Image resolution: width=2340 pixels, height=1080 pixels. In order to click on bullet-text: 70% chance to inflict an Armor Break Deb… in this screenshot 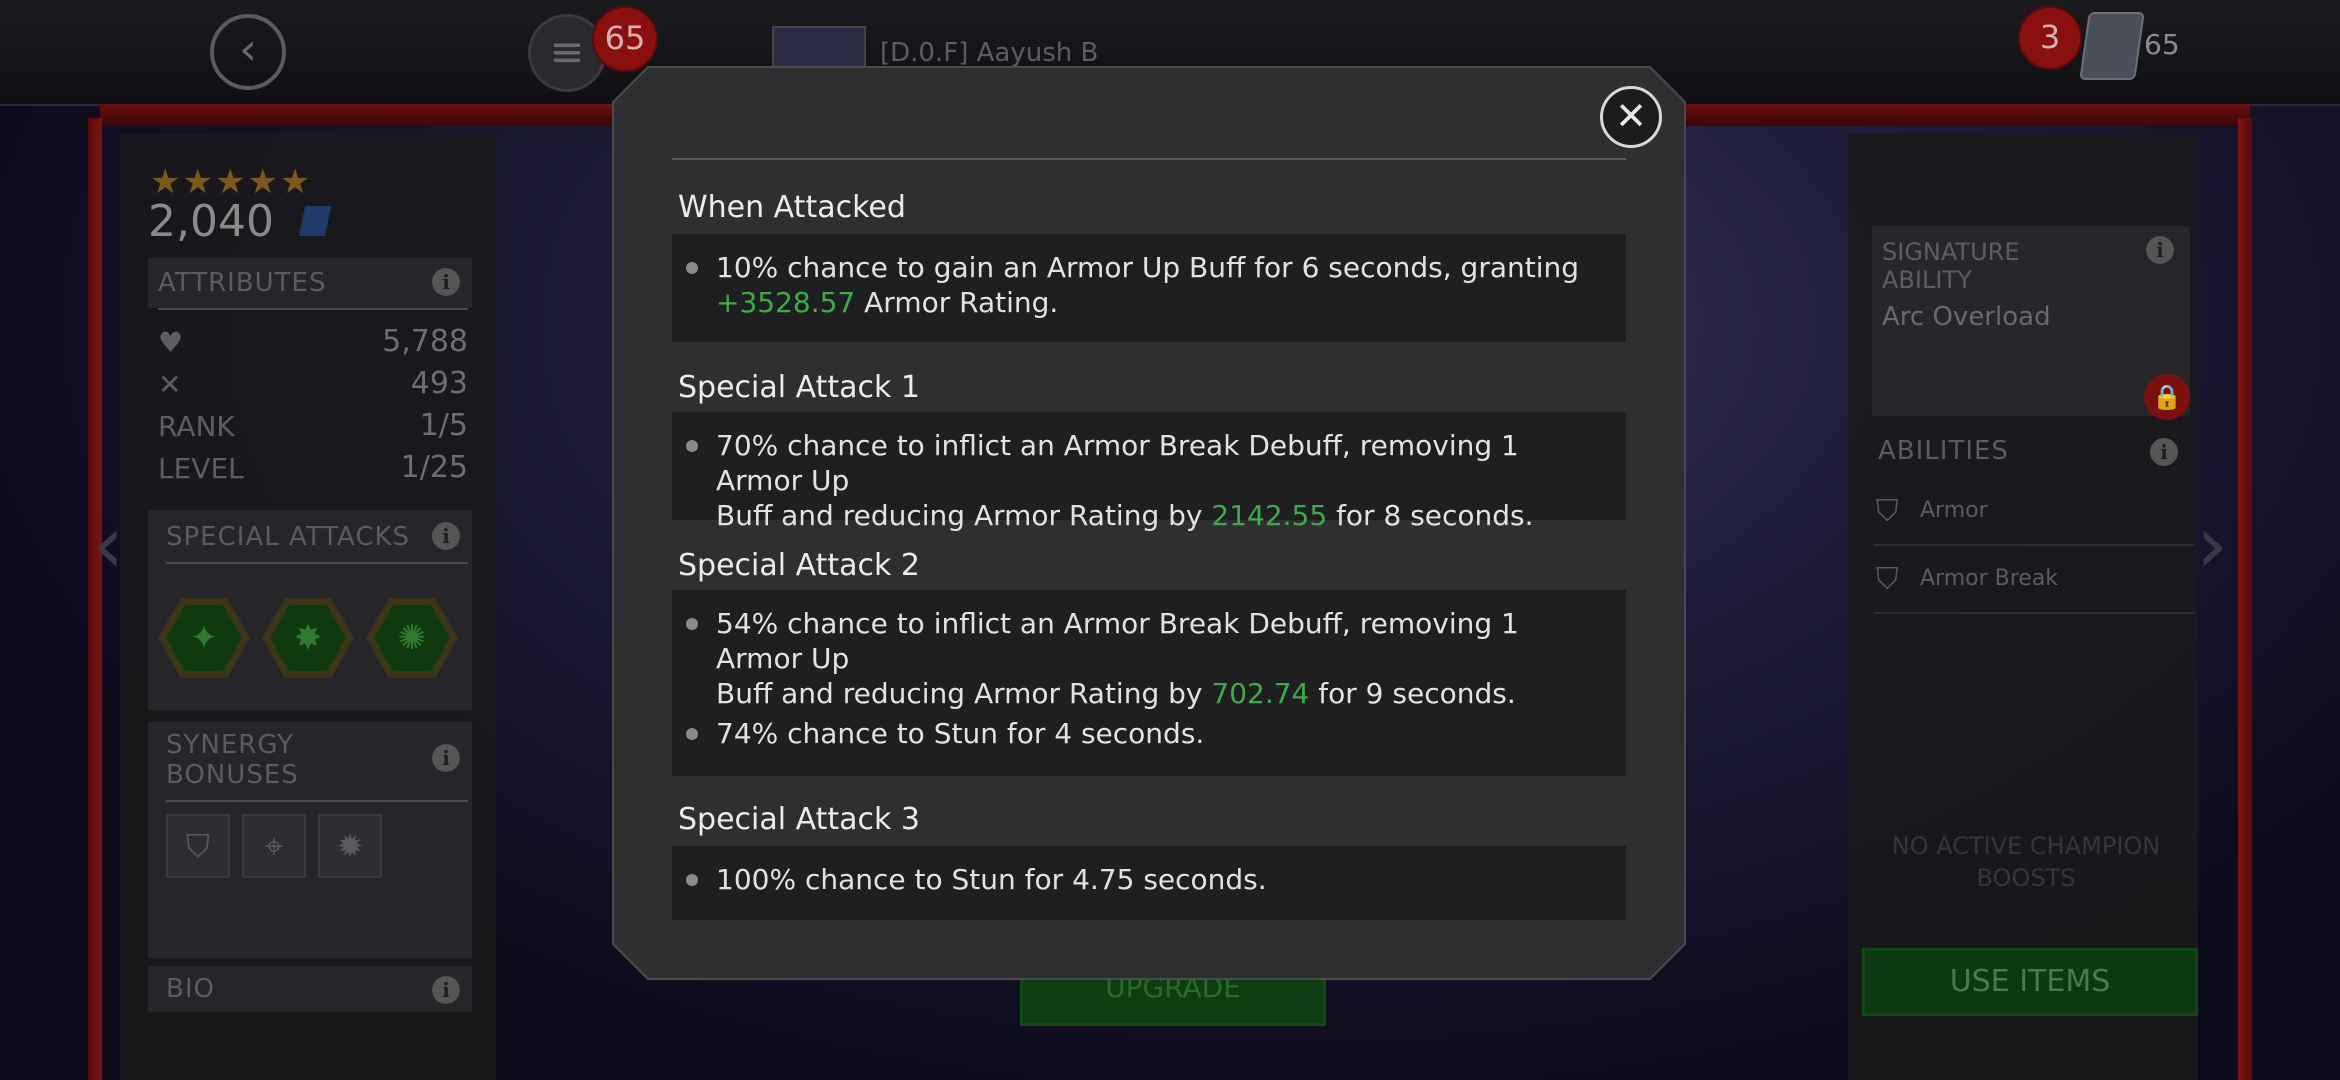, I will do `click(1161, 480)`.